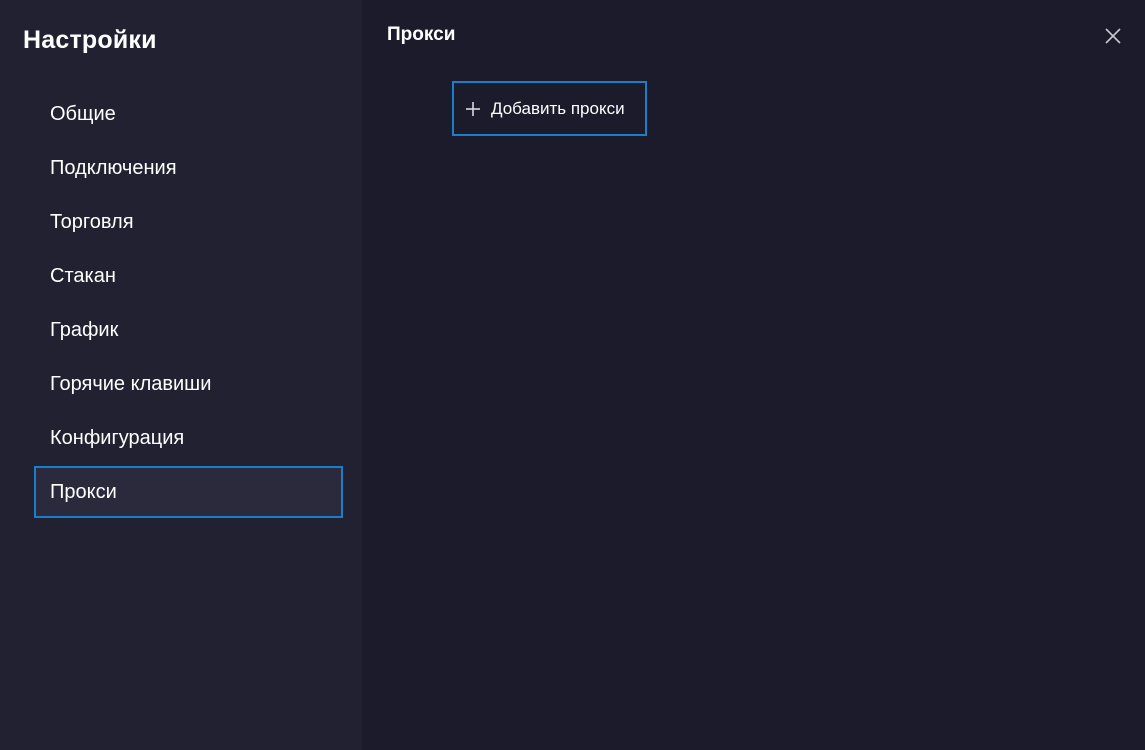 The width and height of the screenshot is (1145, 750). I want to click on close-button, so click(1113, 36).